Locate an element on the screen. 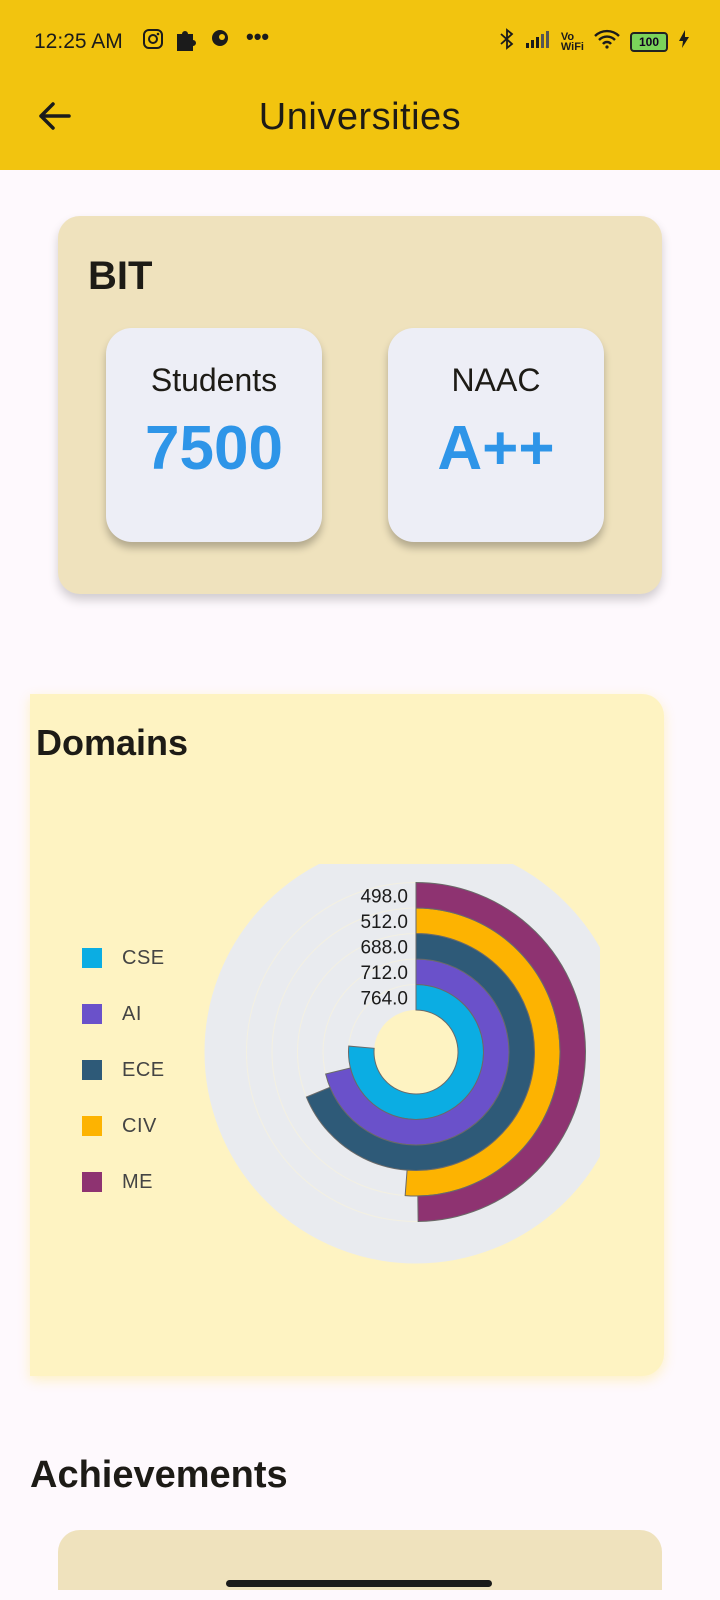  domains-radial-chart: 764.0 712.0 688.0 512.0 498.0 is located at coordinates (402, 1064).